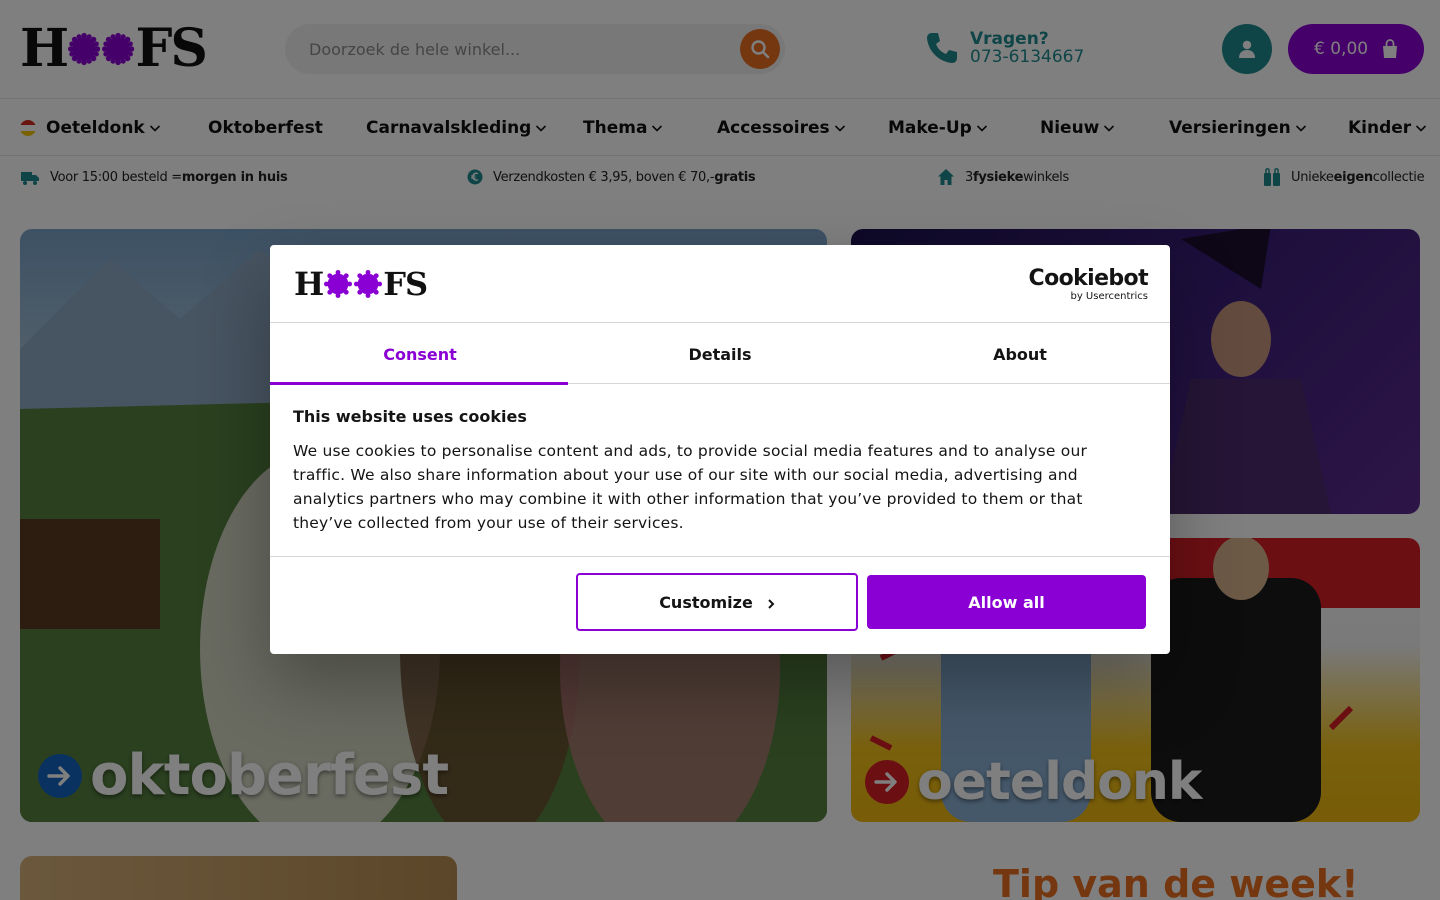 The width and height of the screenshot is (1440, 900). I want to click on tab-consent: Consent, so click(420, 354).